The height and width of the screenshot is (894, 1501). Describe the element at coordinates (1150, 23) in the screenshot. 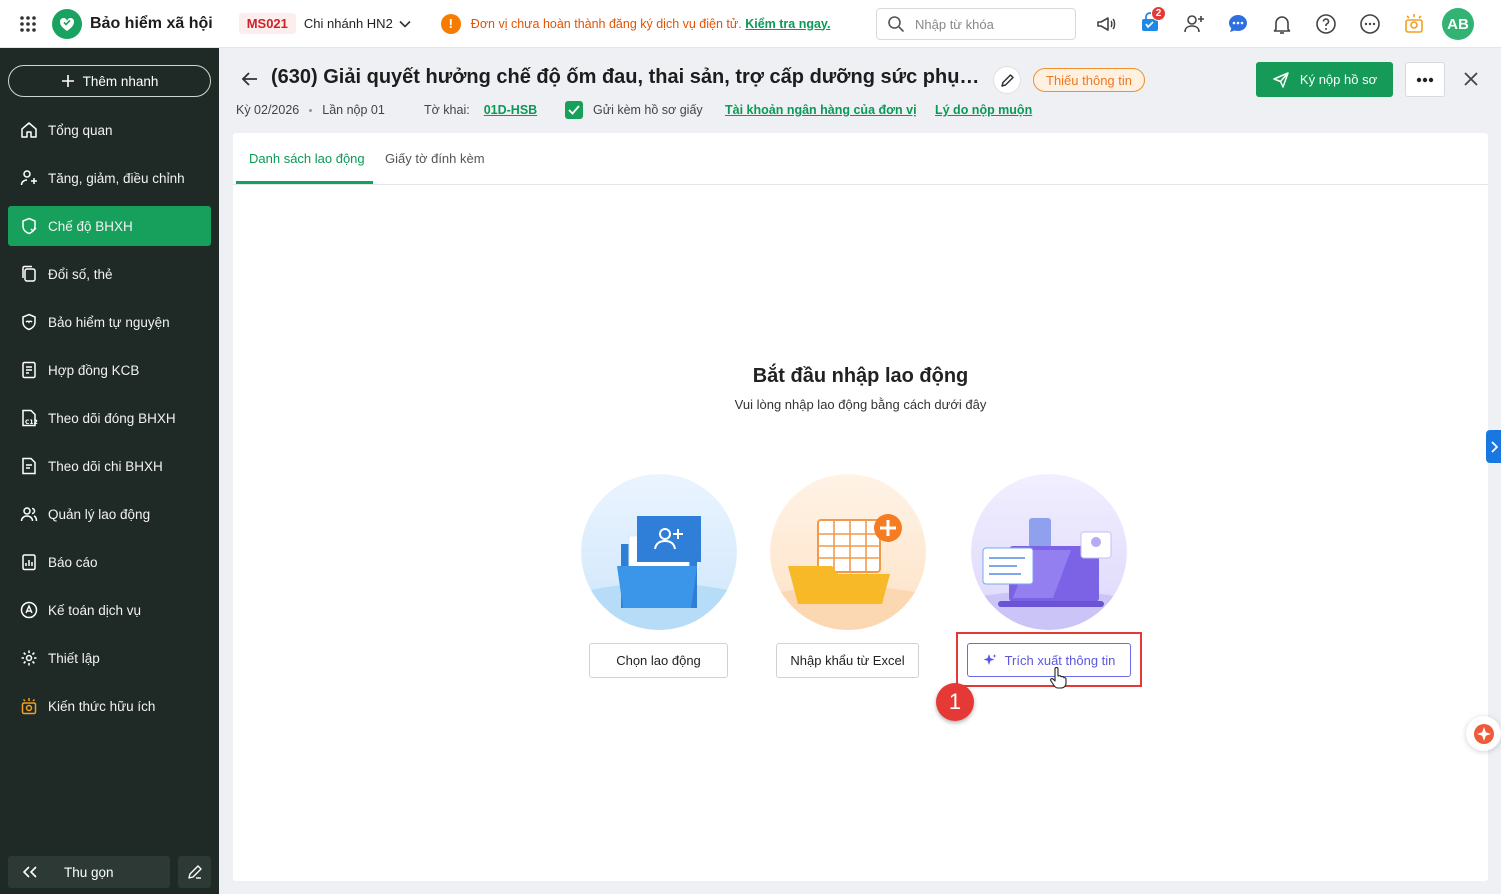

I see `cart-icon: 2` at that location.